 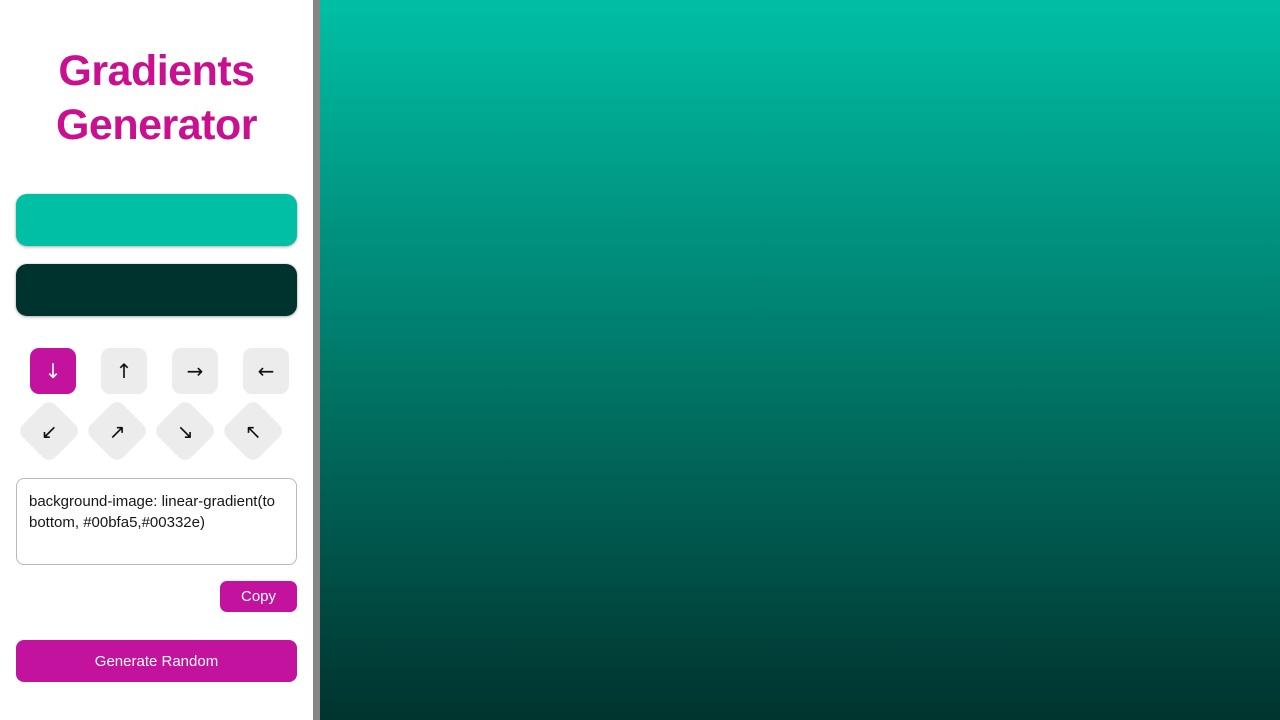 I want to click on arrow-down-icon-glyph: ↓, so click(x=53, y=371).